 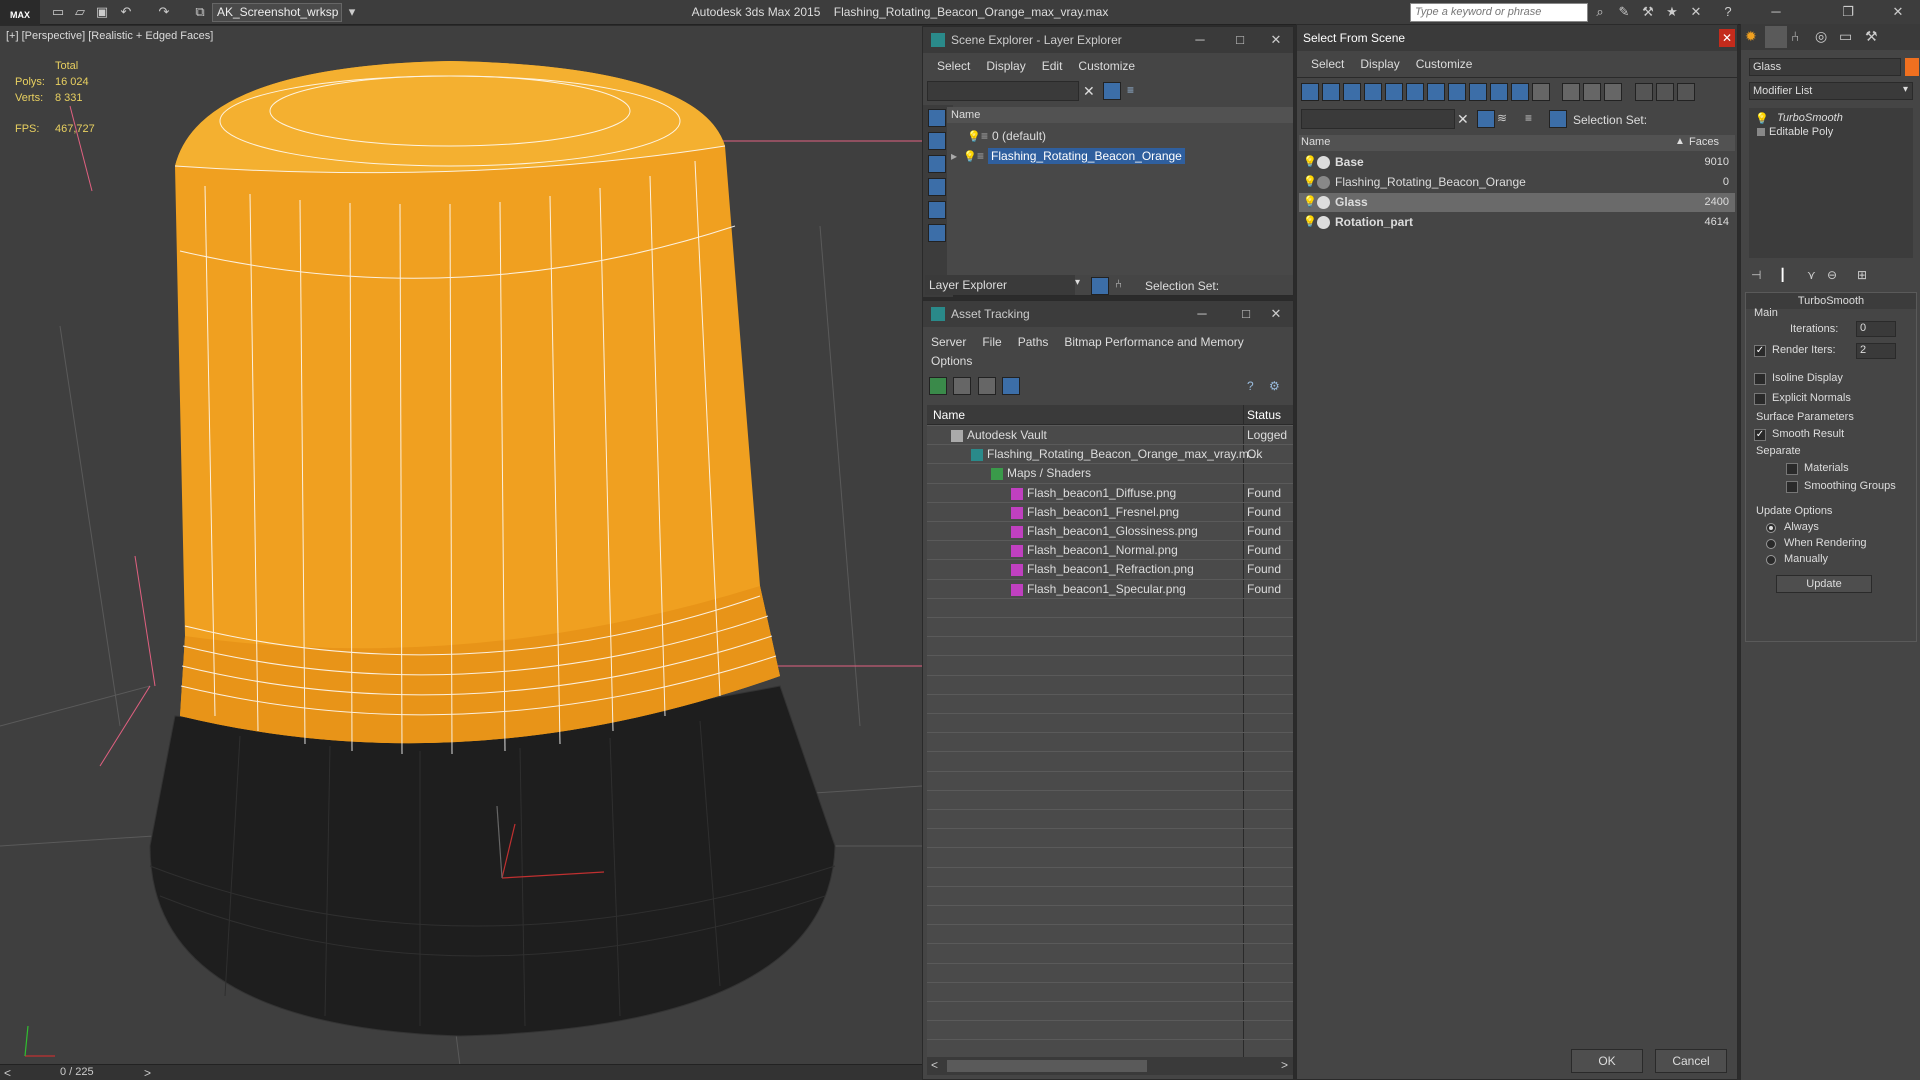 What do you see at coordinates (1756, 275) in the screenshot?
I see `pin-stack-icon: ⊣` at bounding box center [1756, 275].